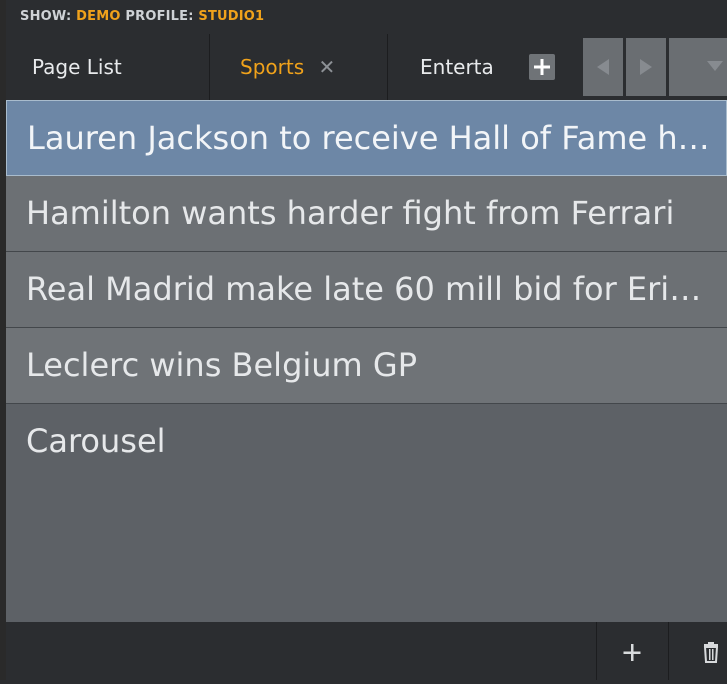 Image resolution: width=727 pixels, height=684 pixels. Describe the element at coordinates (231, 16) in the screenshot. I see `profile-value: STUDIO1` at that location.